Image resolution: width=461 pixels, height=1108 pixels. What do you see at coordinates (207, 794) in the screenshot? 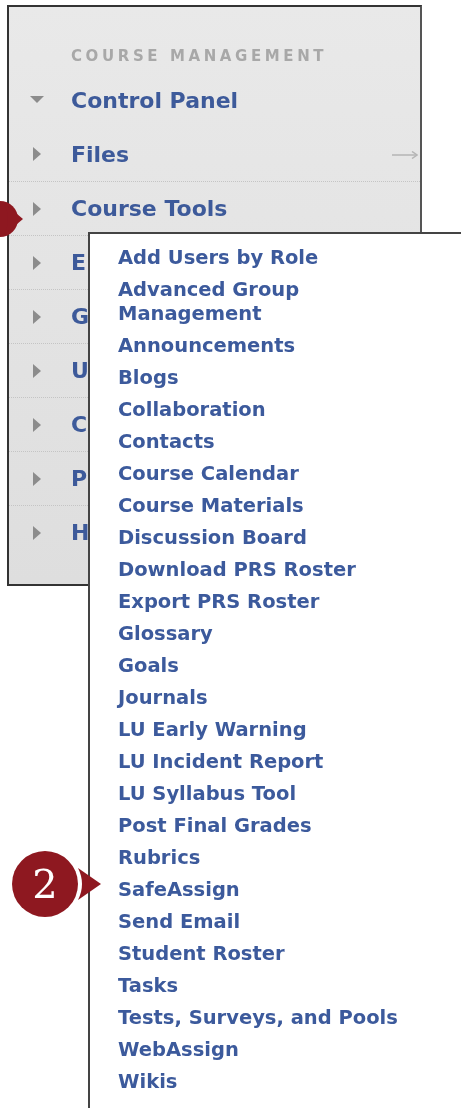
I see `menu-item: LU Syllabus Tool` at bounding box center [207, 794].